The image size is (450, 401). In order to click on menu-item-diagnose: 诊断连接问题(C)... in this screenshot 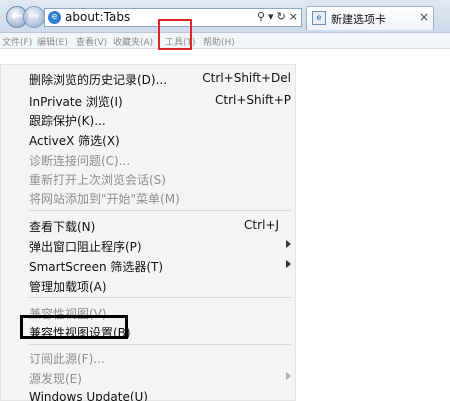, I will do `click(160, 160)`.